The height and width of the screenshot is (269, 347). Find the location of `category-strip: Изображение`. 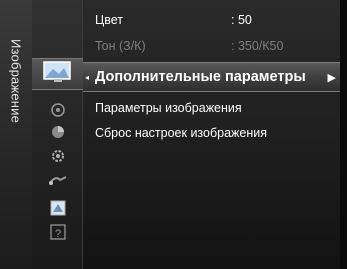

category-strip: Изображение is located at coordinates (16, 134).